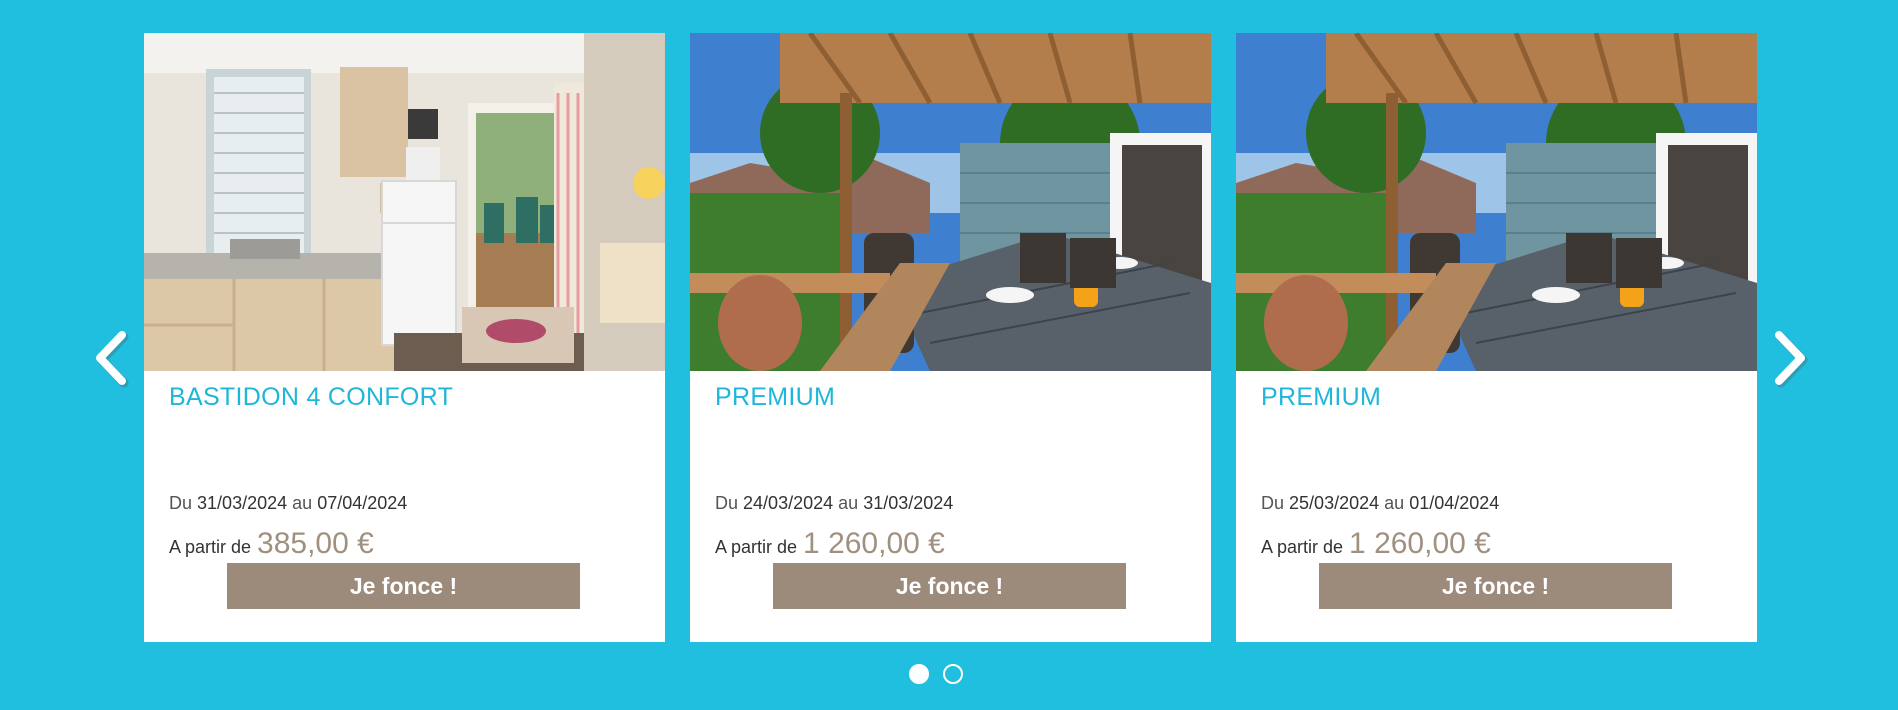  I want to click on chevron-left-icon, so click(112, 359).